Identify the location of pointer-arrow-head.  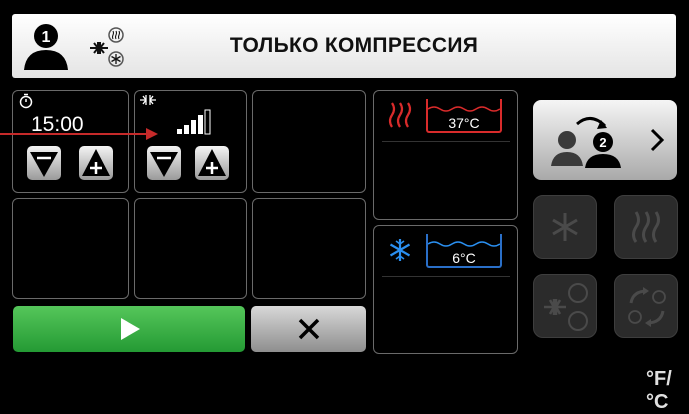
(152, 134).